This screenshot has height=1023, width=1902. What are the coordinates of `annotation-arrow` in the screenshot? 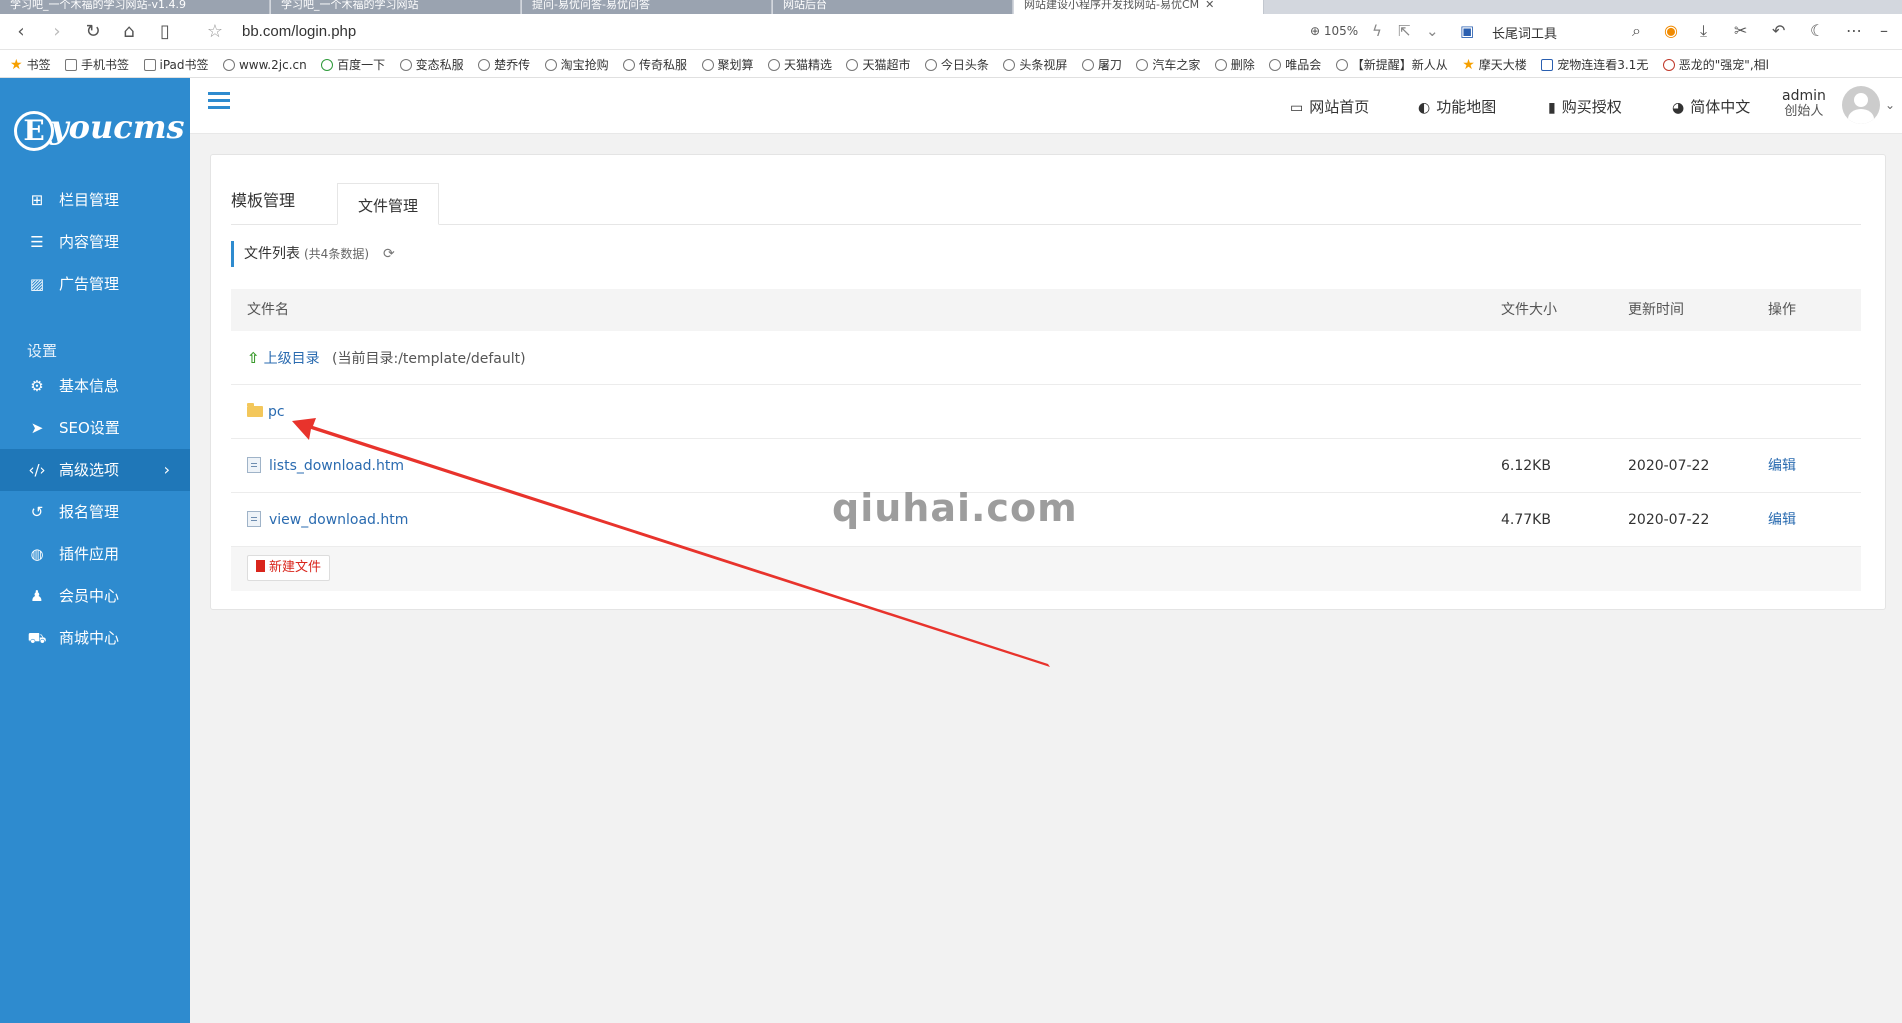 It's located at (671, 542).